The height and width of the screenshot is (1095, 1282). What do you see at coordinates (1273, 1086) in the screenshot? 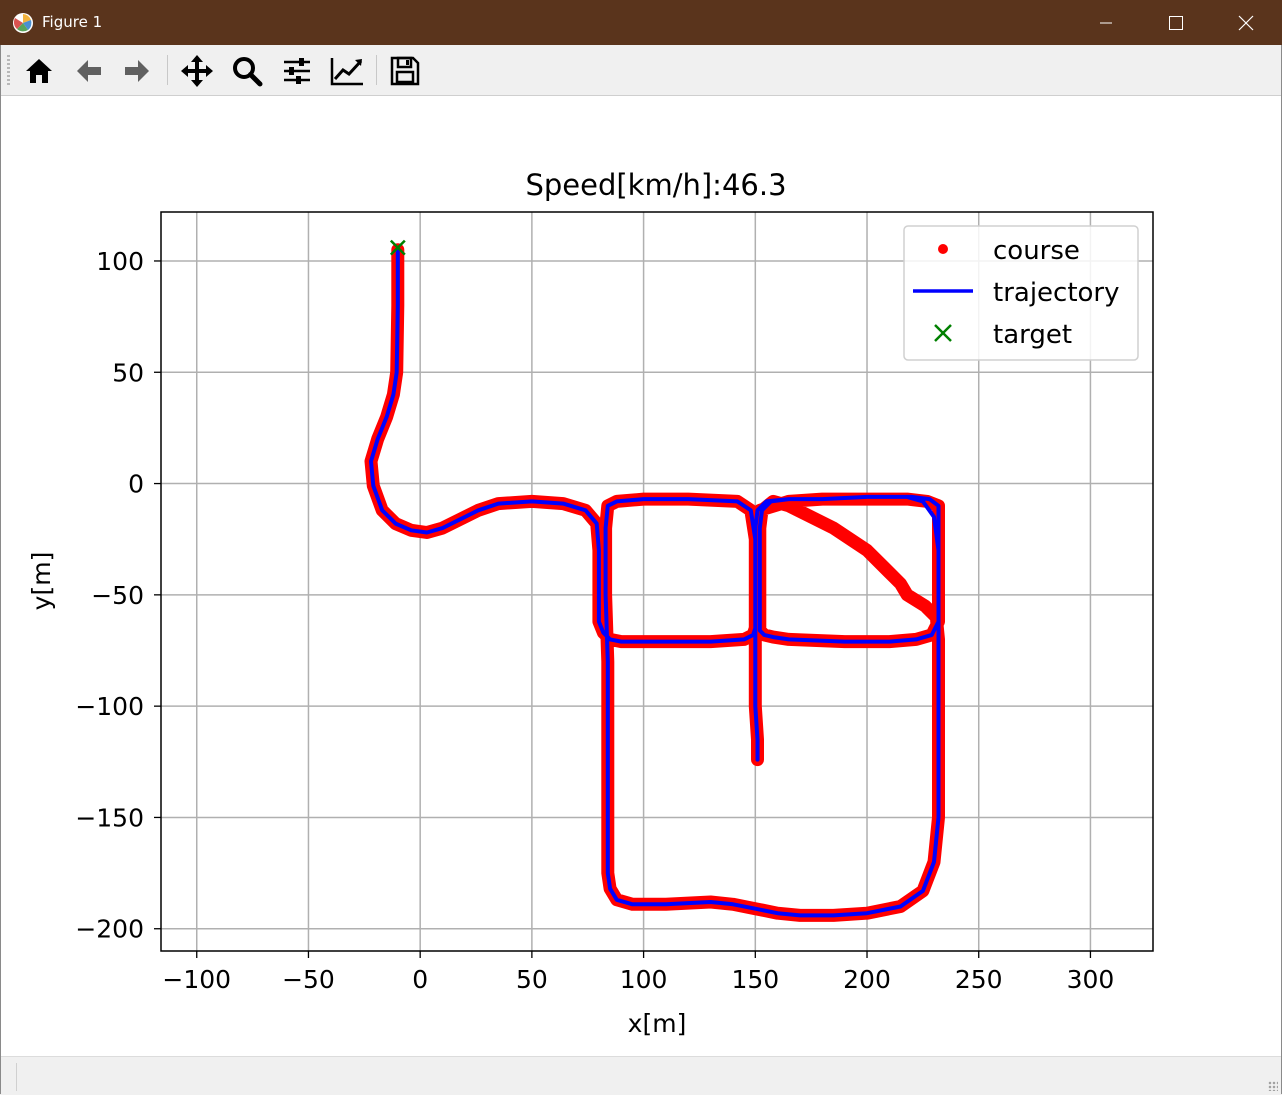
I see `resize-grip-icon` at bounding box center [1273, 1086].